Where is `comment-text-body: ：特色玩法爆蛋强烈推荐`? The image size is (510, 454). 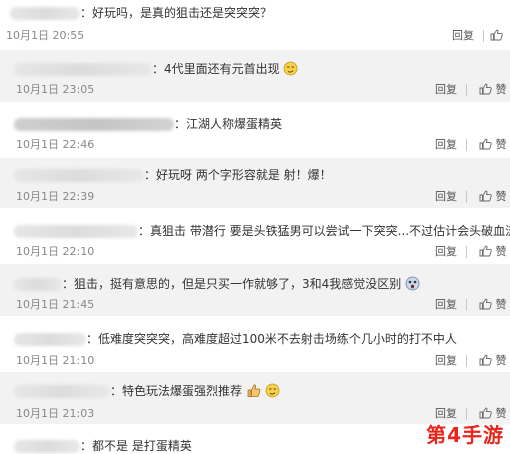 comment-text-body: ：特色玩法爆蛋强烈推荐 is located at coordinates (176, 391).